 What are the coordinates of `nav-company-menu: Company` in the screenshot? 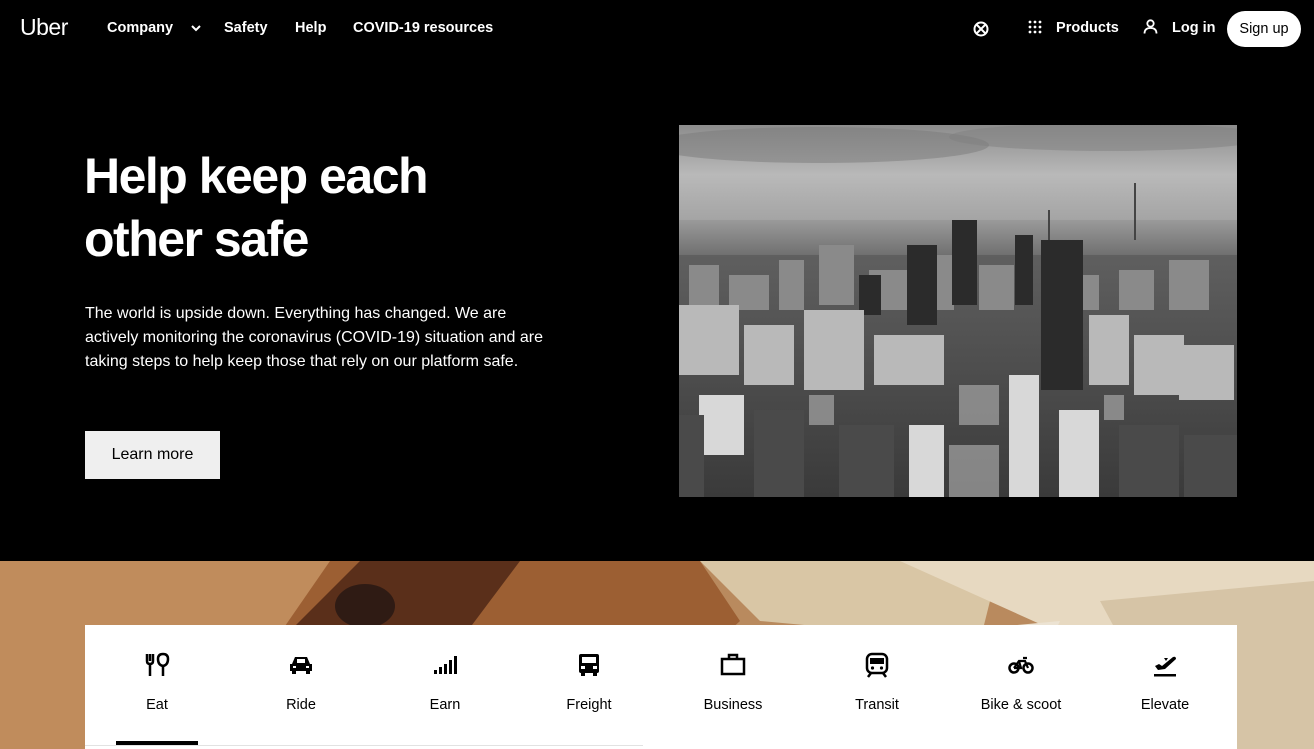 It's located at (154, 28).